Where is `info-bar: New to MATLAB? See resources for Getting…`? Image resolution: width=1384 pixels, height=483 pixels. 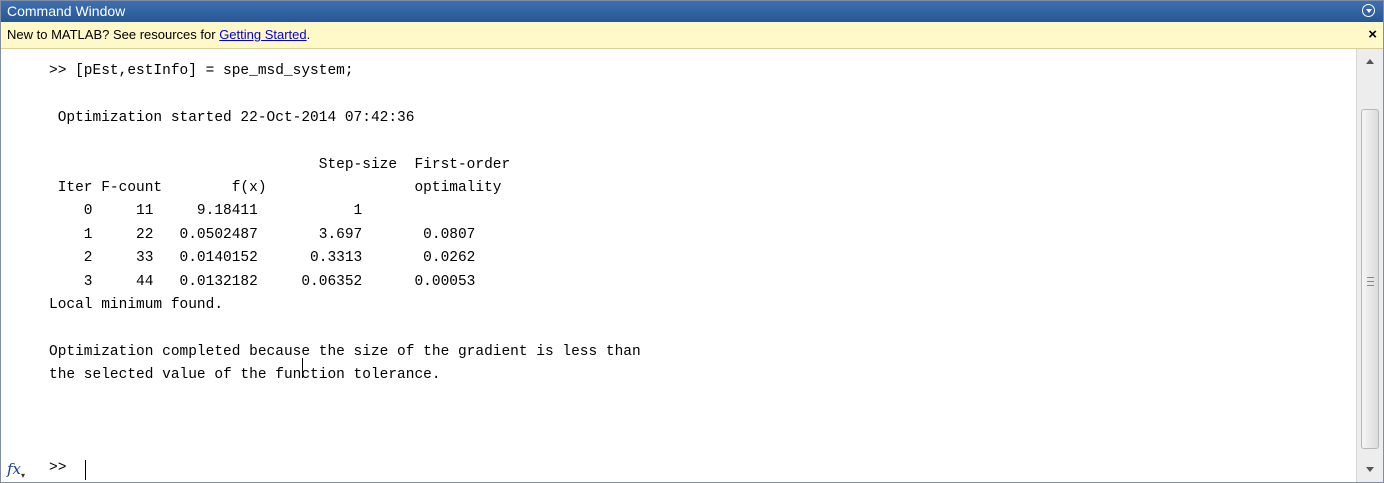 info-bar: New to MATLAB? See resources for Getting… is located at coordinates (692, 35).